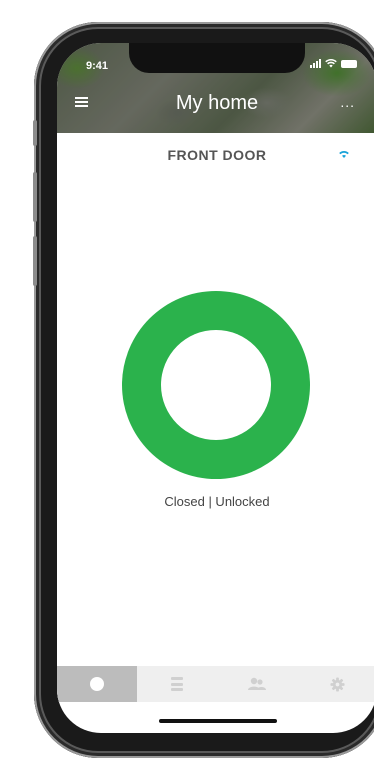 The image size is (374, 758). I want to click on door-name: FRONT DOOR, so click(217, 155).